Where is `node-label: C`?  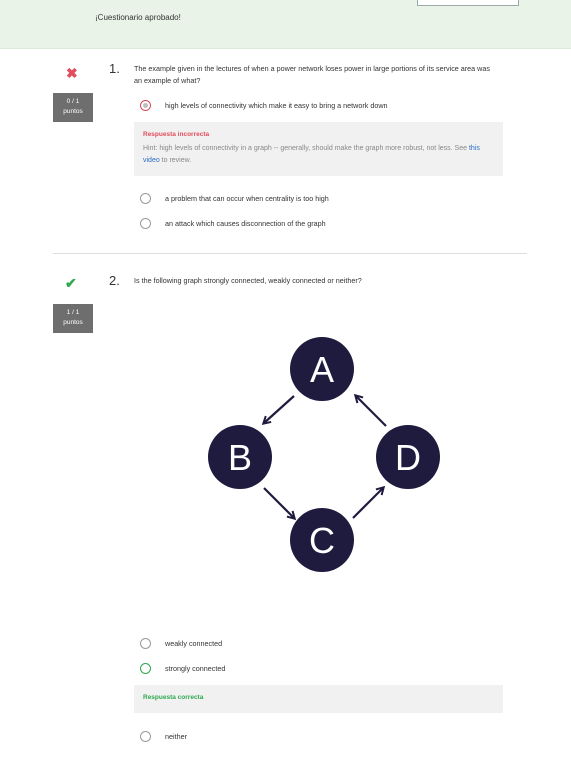
node-label: C is located at coordinates (322, 540).